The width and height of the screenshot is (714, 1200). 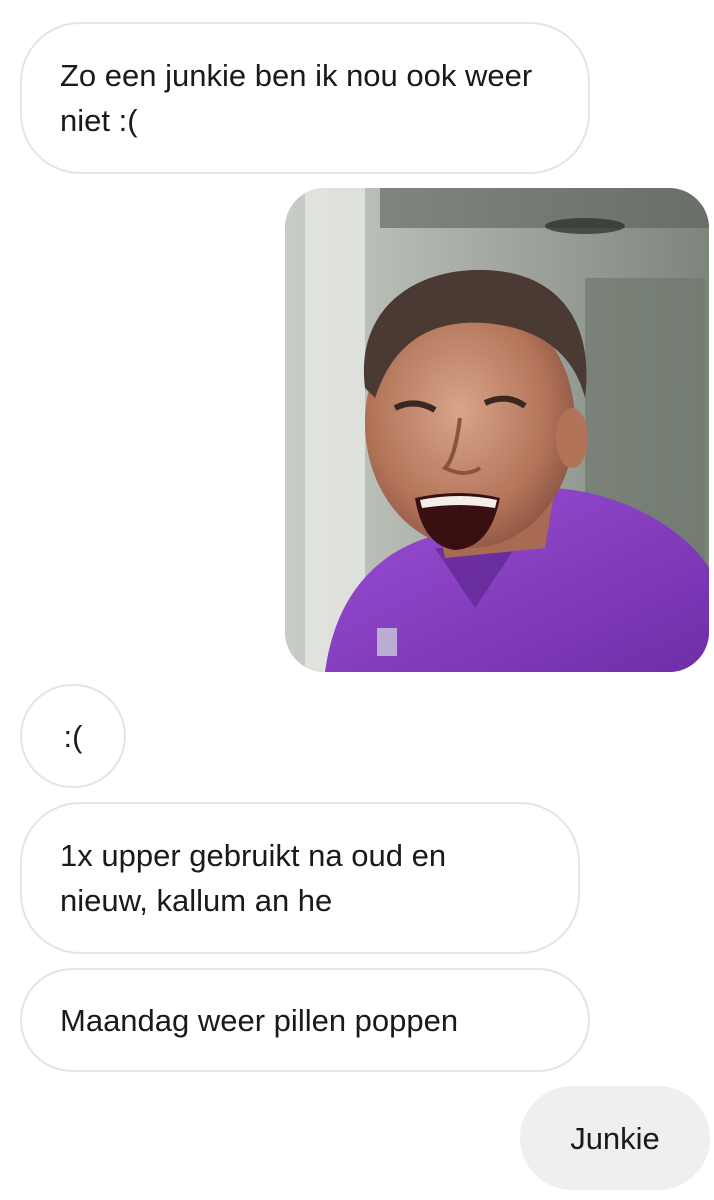 I want to click on incoming-message-bubble: Maandag weer pillen poppen, so click(x=305, y=1020).